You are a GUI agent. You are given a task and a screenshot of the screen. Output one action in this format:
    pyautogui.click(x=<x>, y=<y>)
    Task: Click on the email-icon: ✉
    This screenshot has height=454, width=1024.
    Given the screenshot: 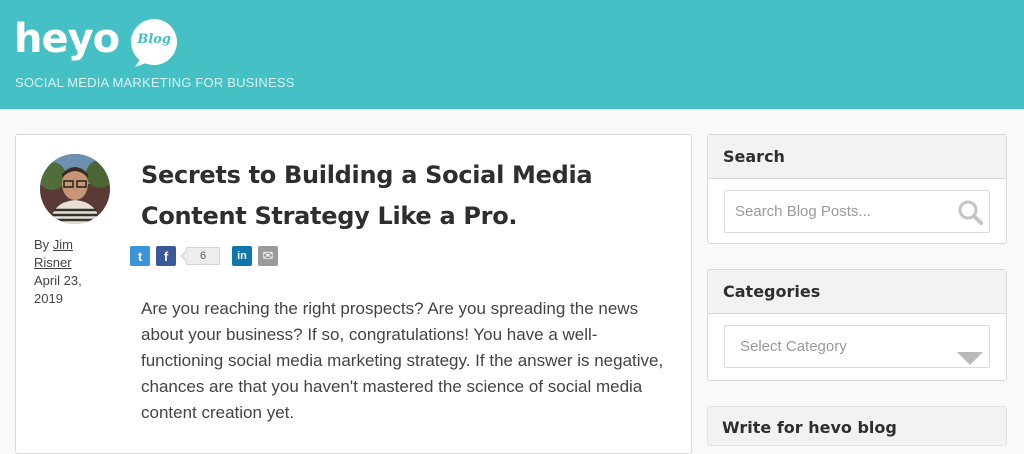 What is the action you would take?
    pyautogui.click(x=268, y=255)
    